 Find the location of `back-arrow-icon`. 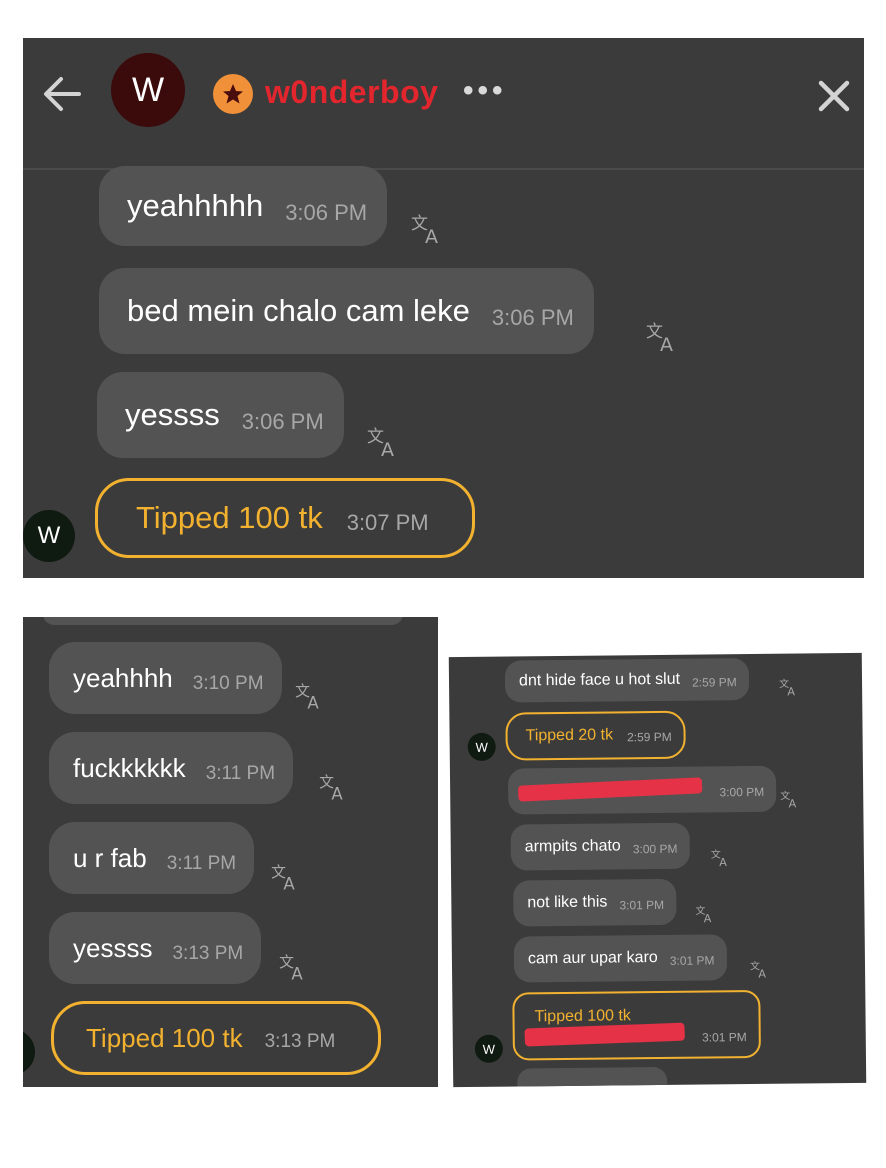

back-arrow-icon is located at coordinates (62, 96).